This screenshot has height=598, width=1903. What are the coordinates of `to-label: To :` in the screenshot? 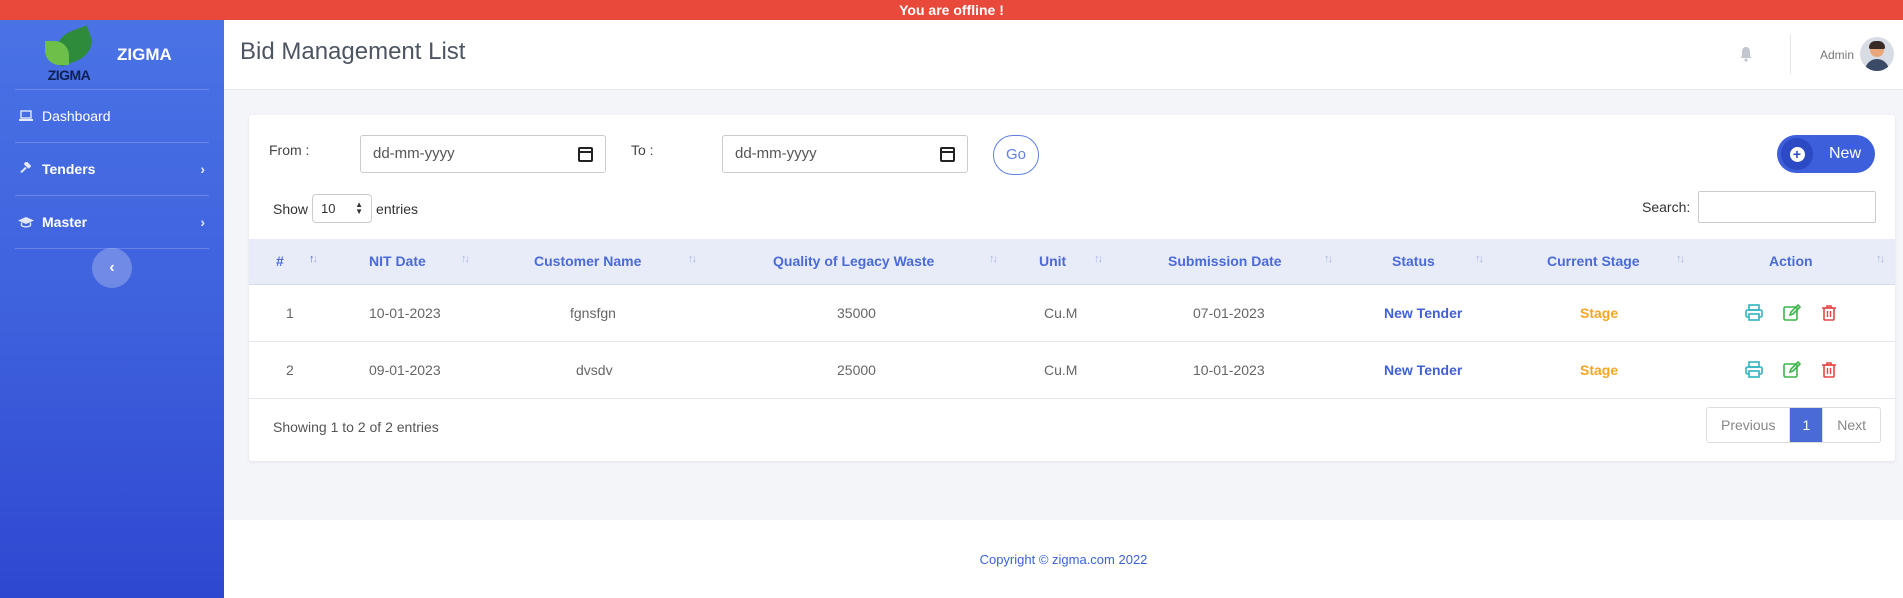 It's located at (642, 150).